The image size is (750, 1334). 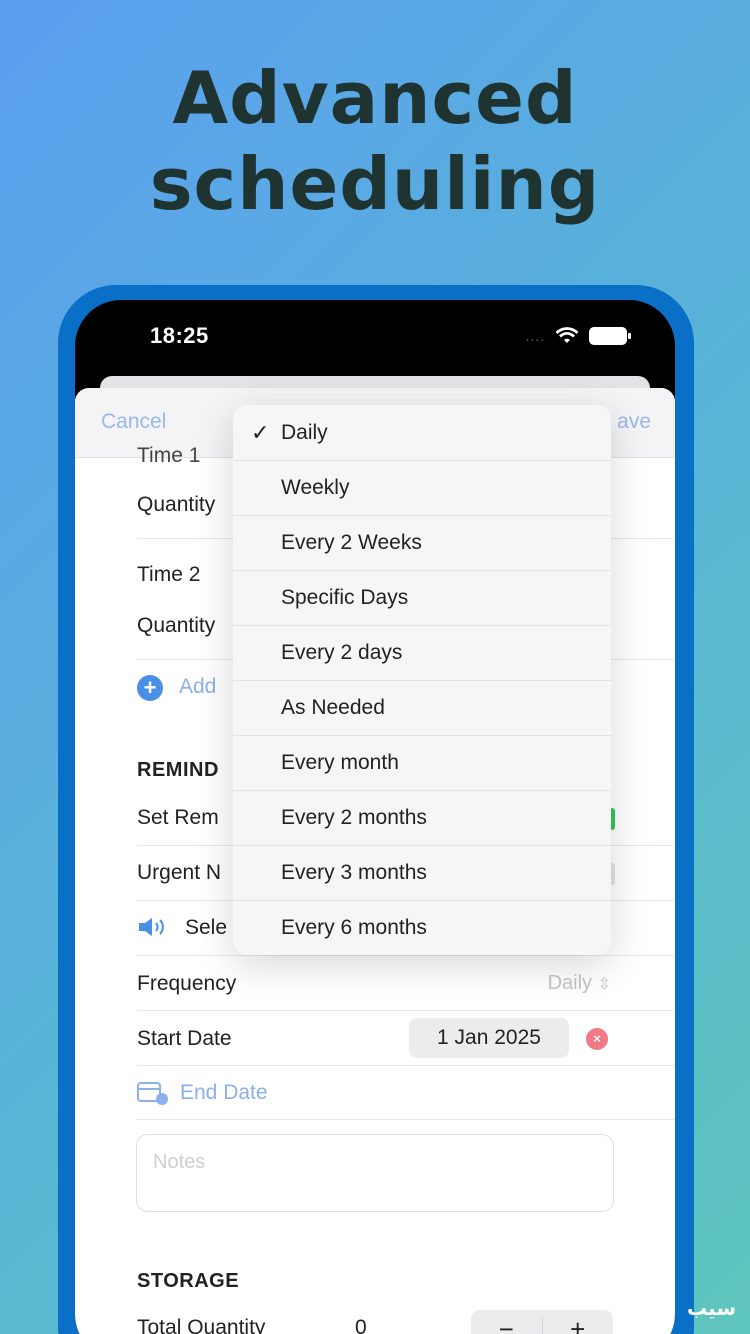 What do you see at coordinates (188, 1281) in the screenshot?
I see `storage-section-header: STORAGE` at bounding box center [188, 1281].